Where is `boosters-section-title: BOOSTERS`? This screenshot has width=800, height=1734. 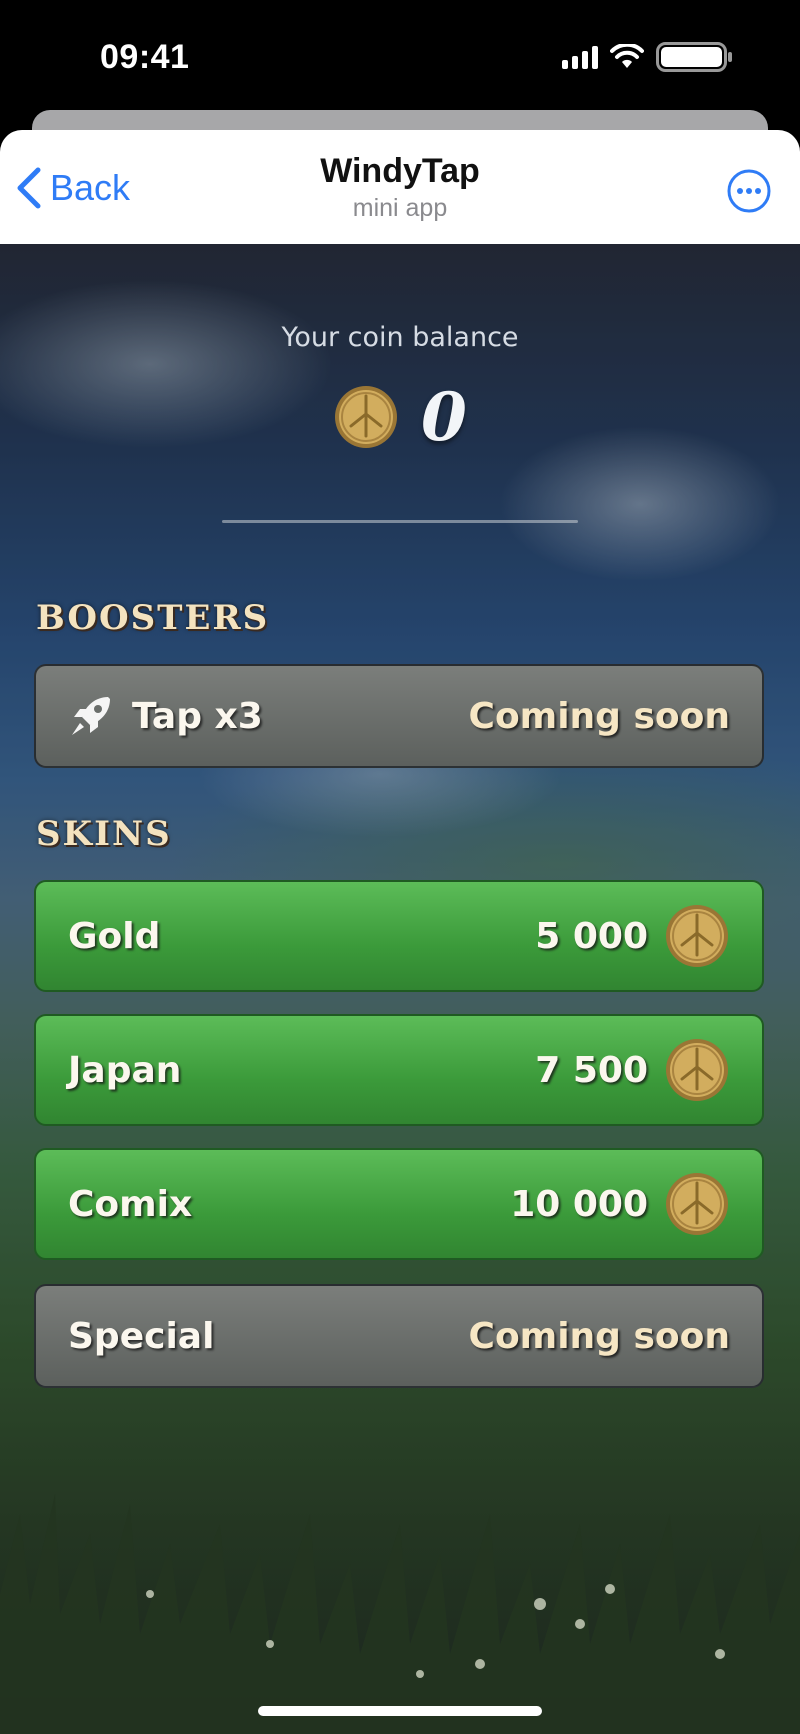 boosters-section-title: BOOSTERS is located at coordinates (153, 618).